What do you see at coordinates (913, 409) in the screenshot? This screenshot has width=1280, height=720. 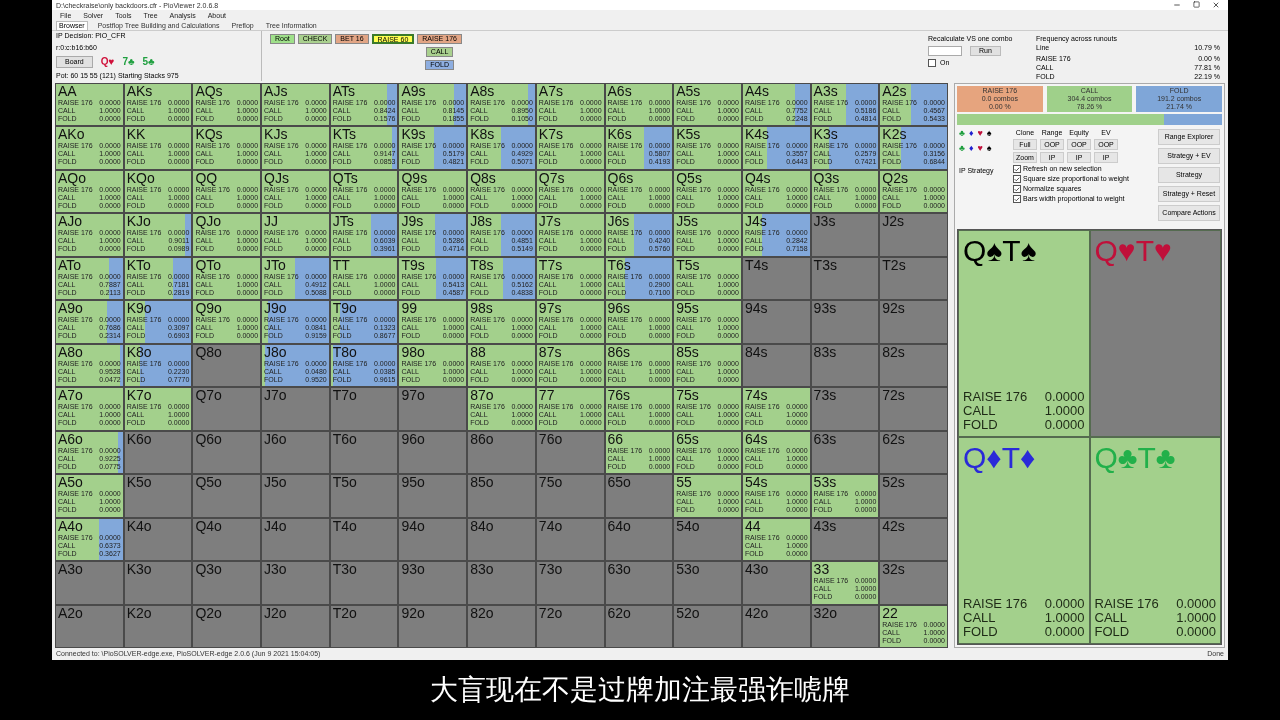 I see `hand-cell: 72s` at bounding box center [913, 409].